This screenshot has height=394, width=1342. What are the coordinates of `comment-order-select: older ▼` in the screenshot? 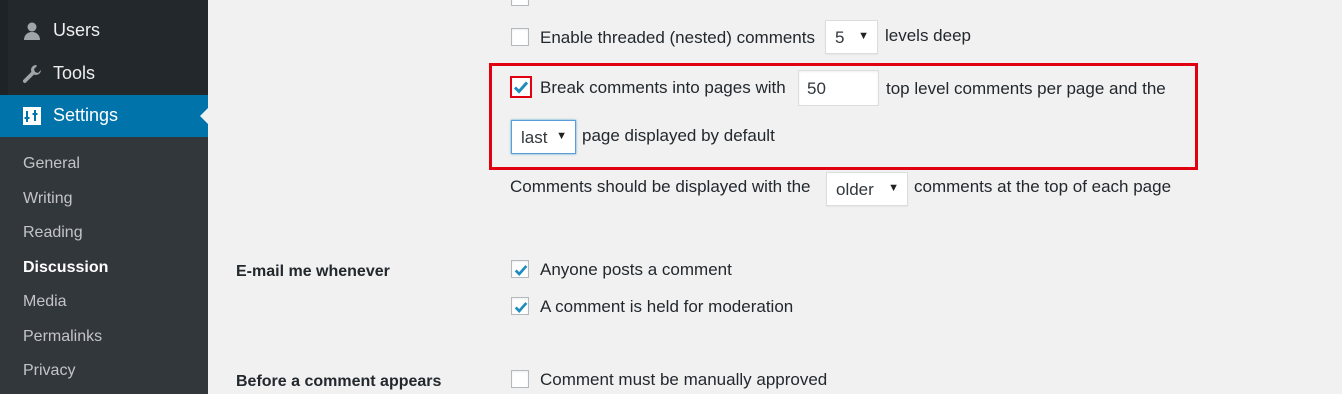 It's located at (867, 189).